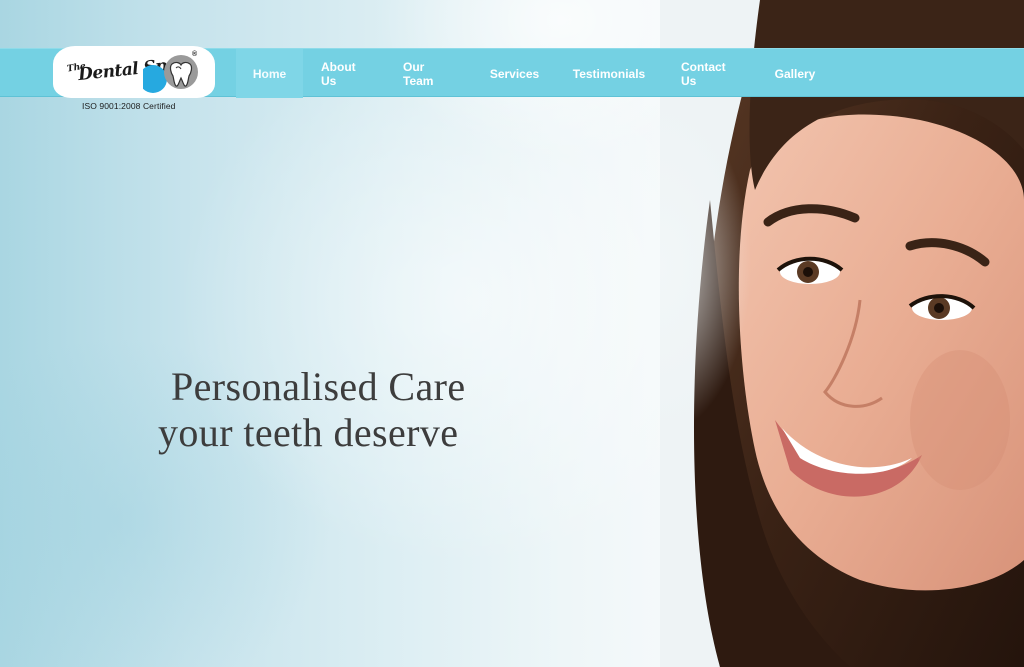 The image size is (1024, 667). I want to click on hero-headline: Personalised Care your teeth deserve, so click(368, 410).